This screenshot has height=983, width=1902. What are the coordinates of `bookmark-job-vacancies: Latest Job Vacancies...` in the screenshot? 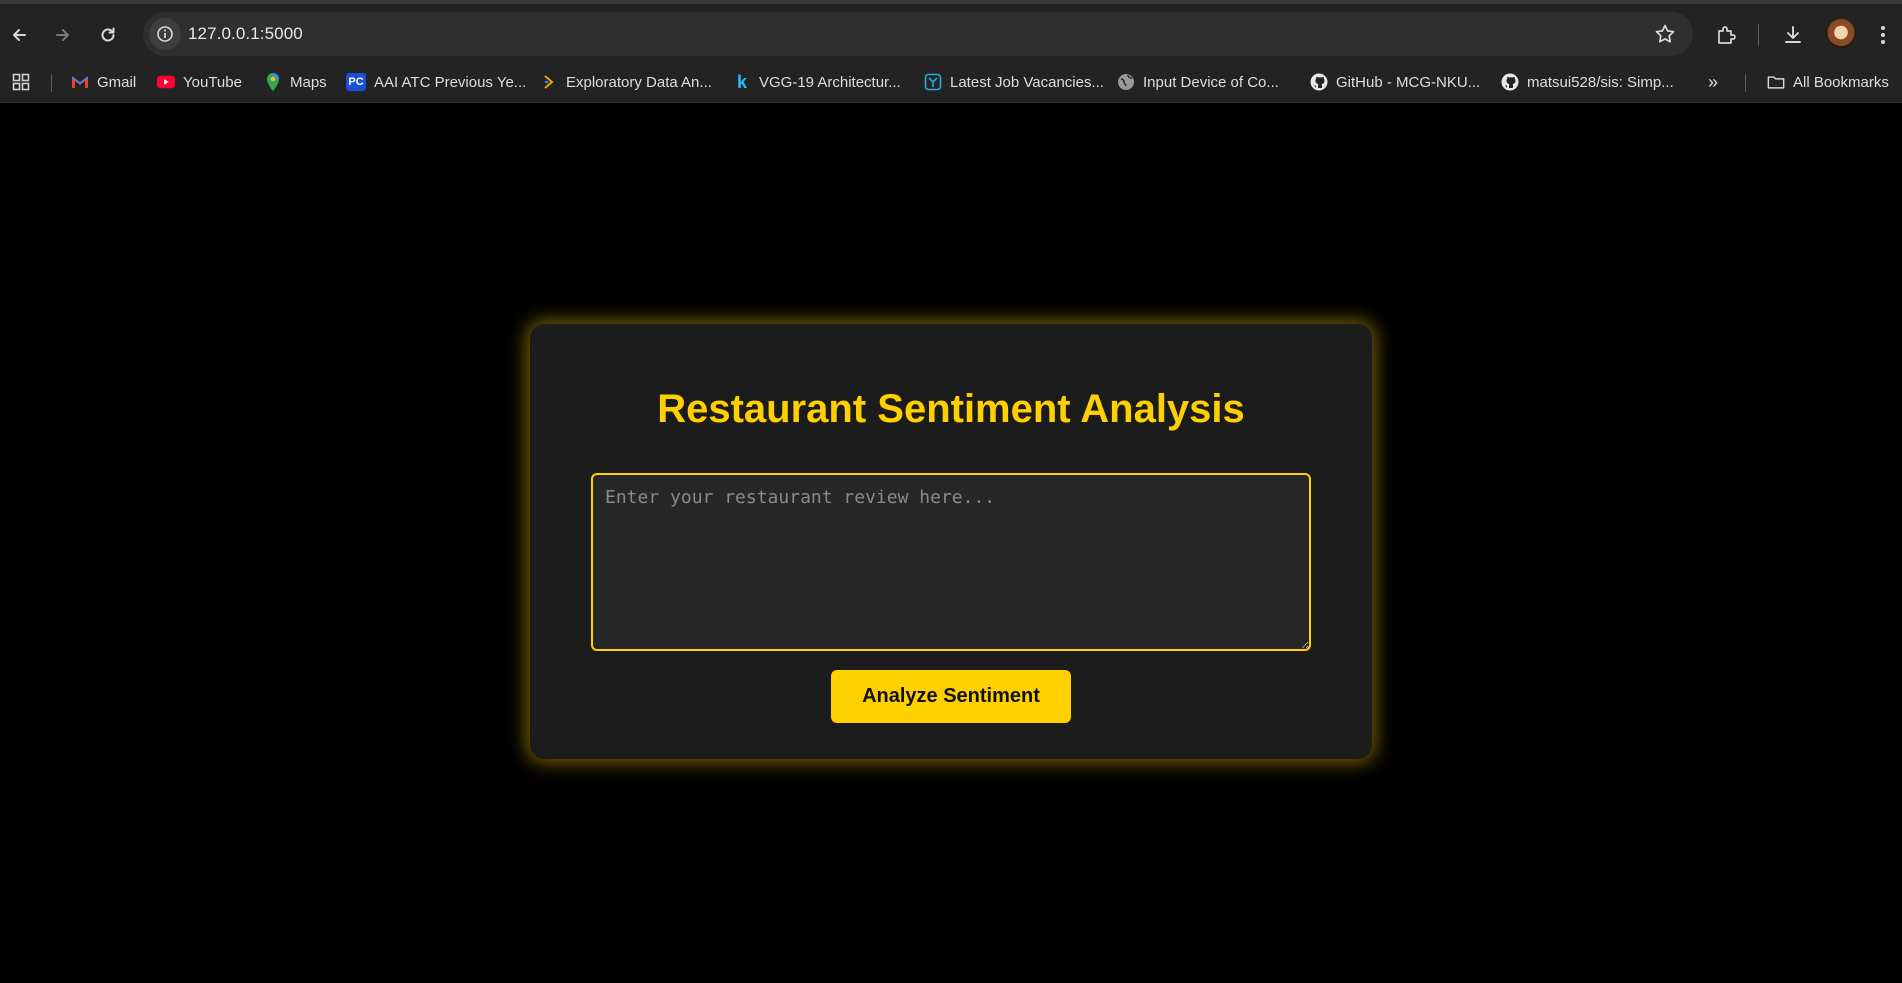 It's located at (1014, 82).